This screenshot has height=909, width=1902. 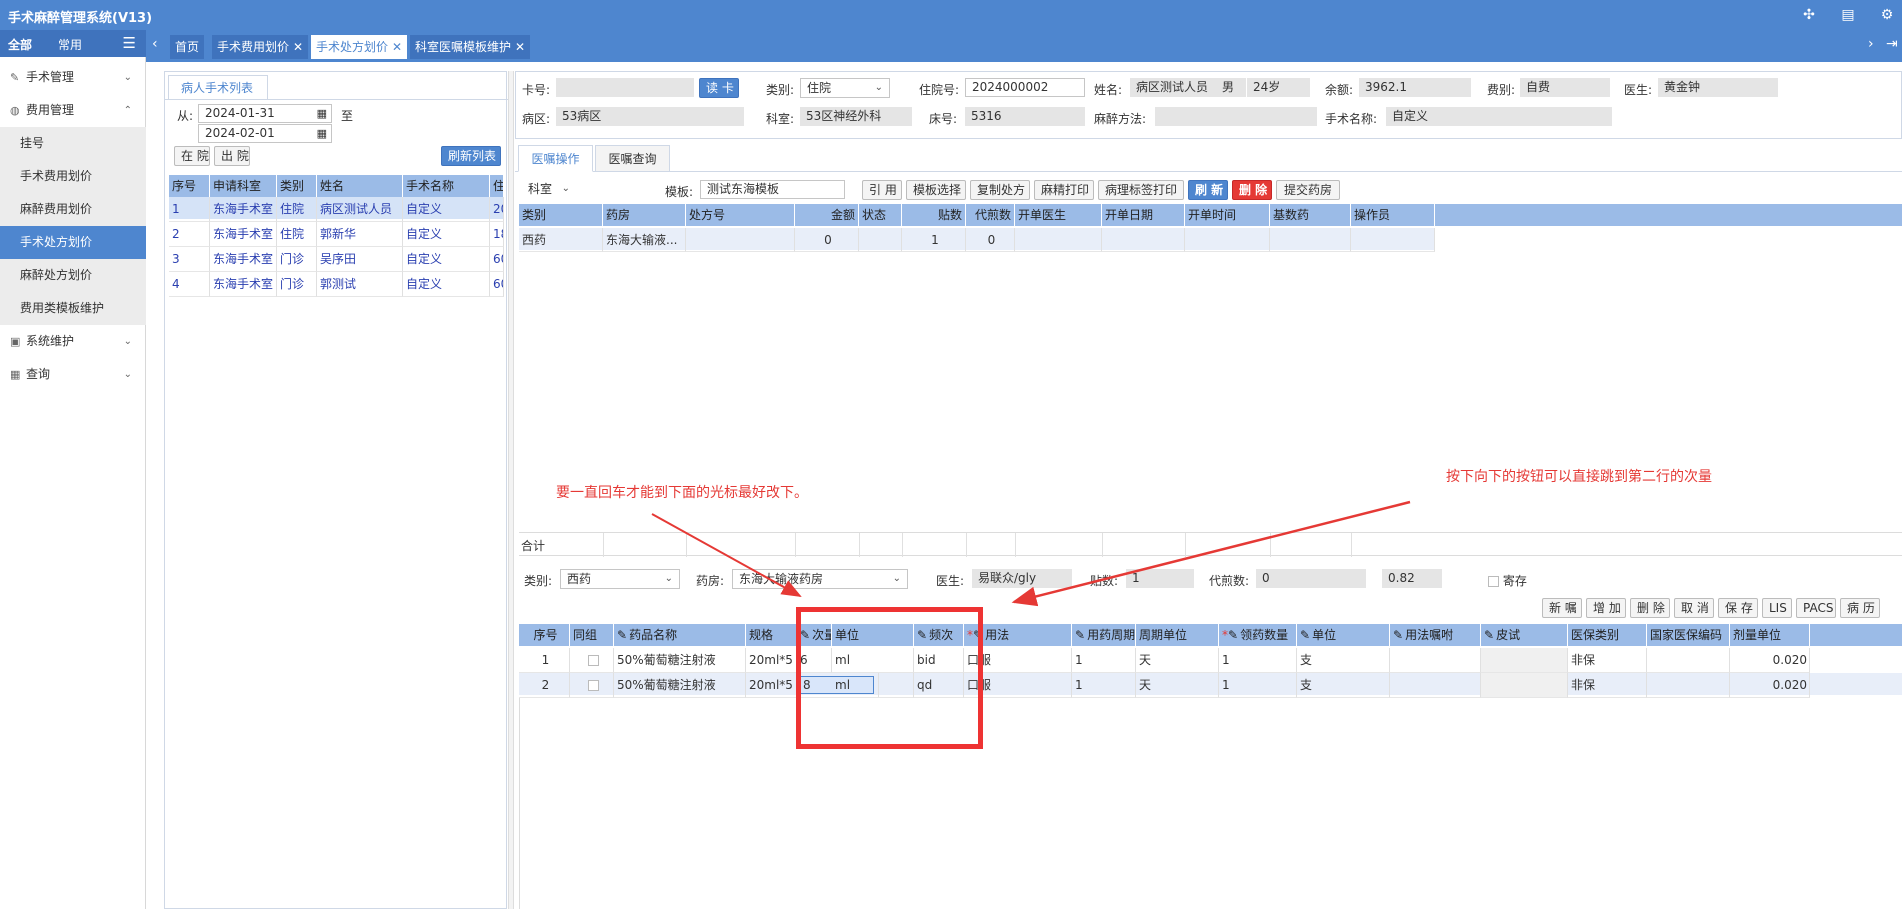 I want to click on annotation-arrows, so click(x=1031, y=553).